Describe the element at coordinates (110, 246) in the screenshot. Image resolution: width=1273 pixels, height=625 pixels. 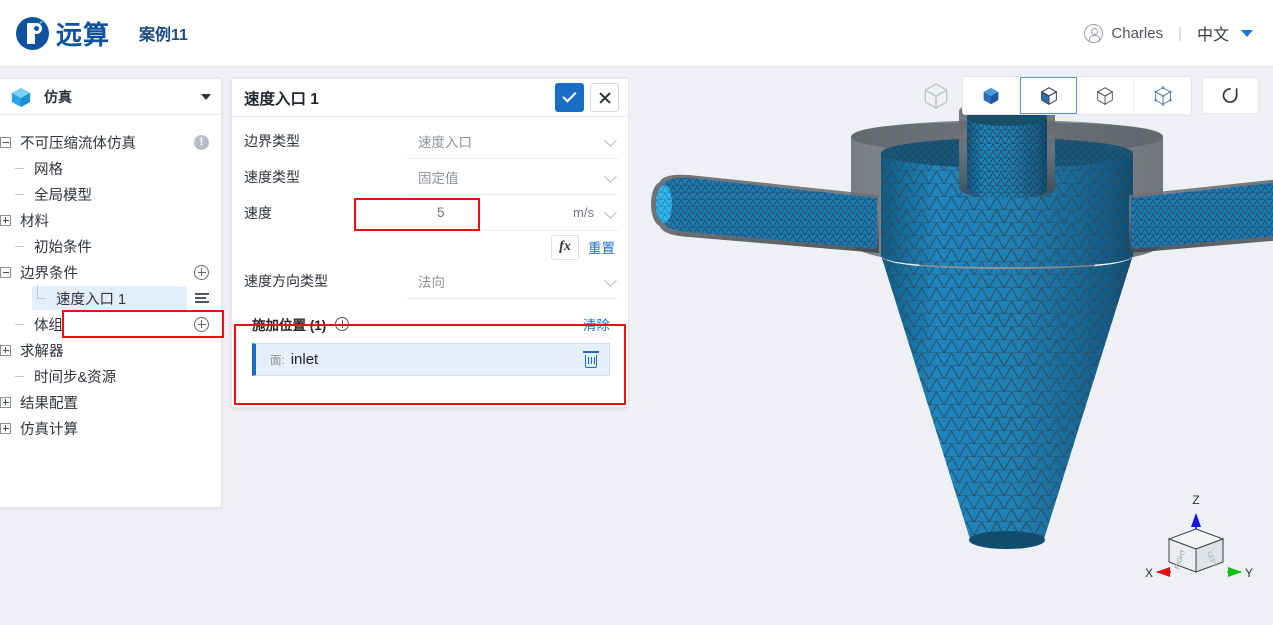
I see `sidebar-item-initial-conditions: 初始条件` at that location.